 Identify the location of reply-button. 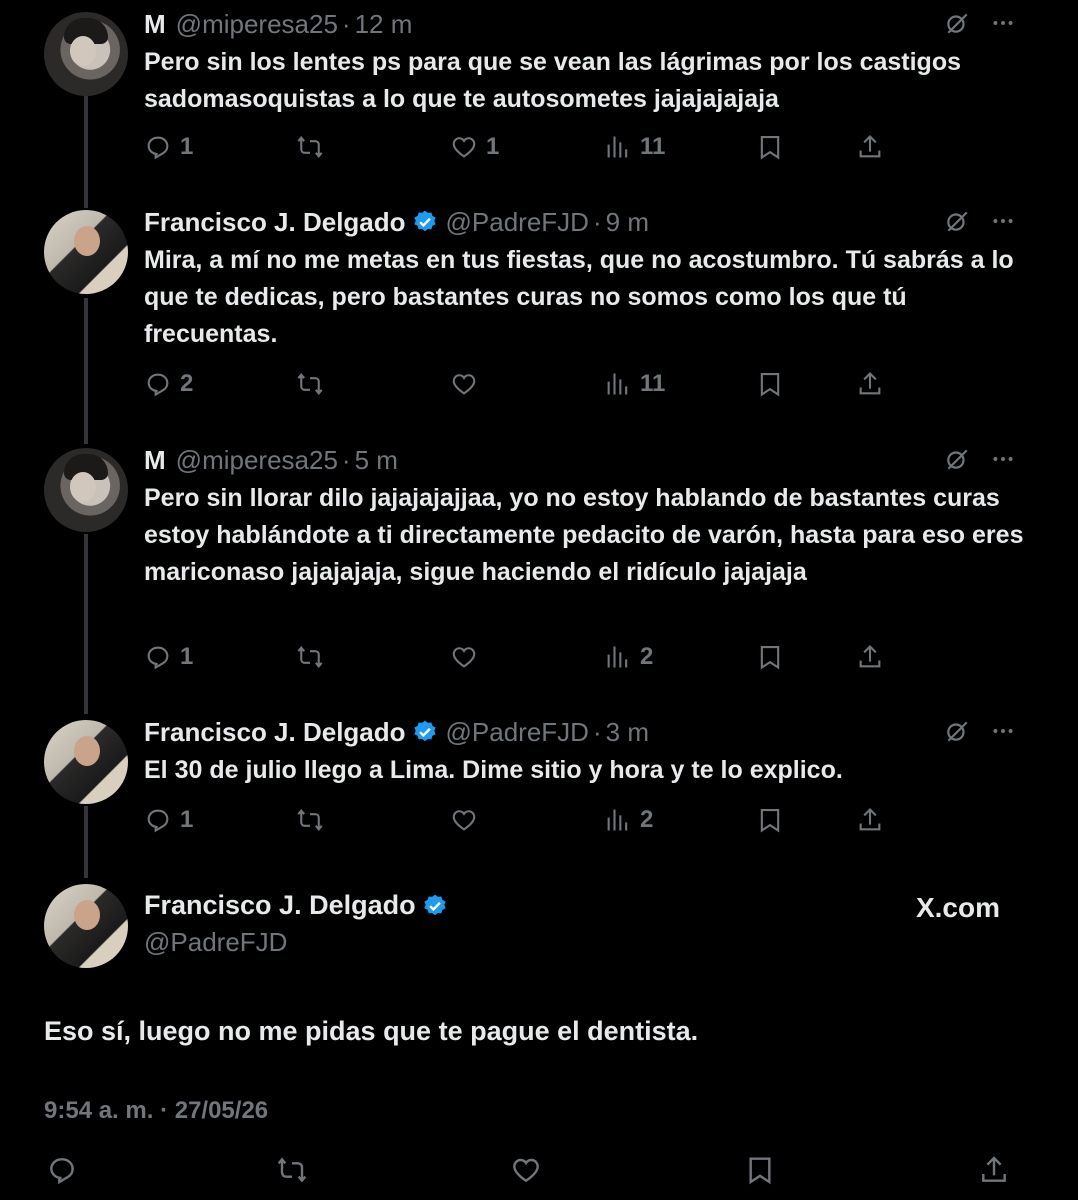
(62, 1170).